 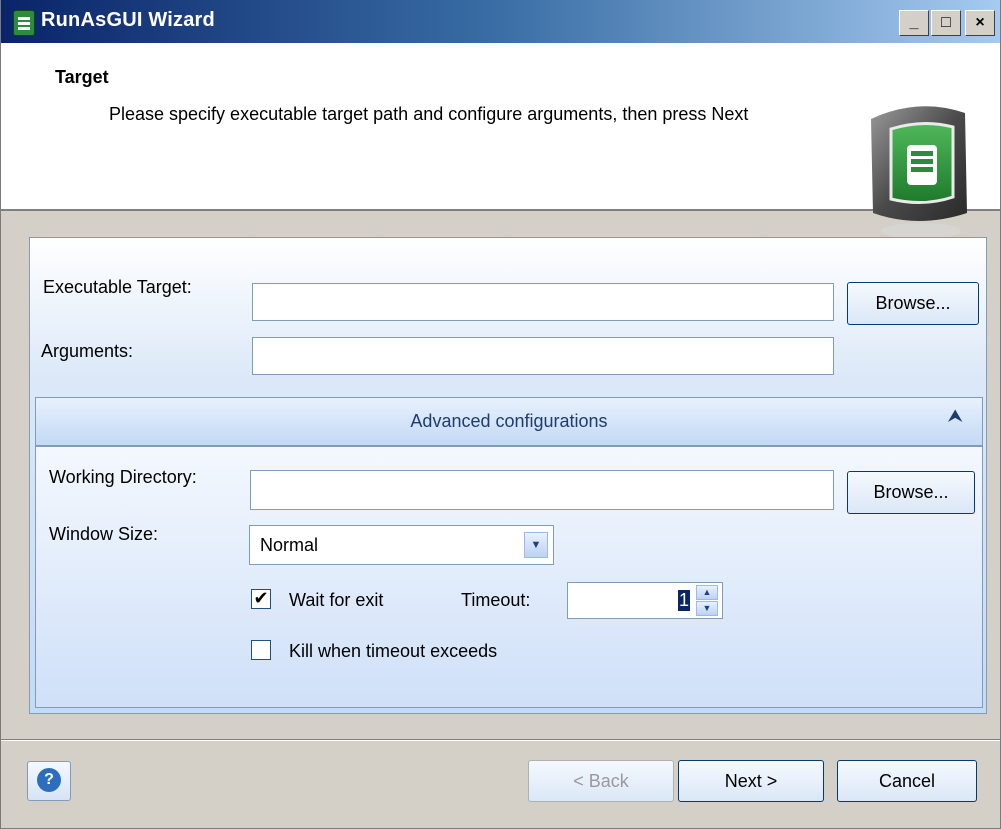 I want to click on timeout-value: 1, so click(x=684, y=600).